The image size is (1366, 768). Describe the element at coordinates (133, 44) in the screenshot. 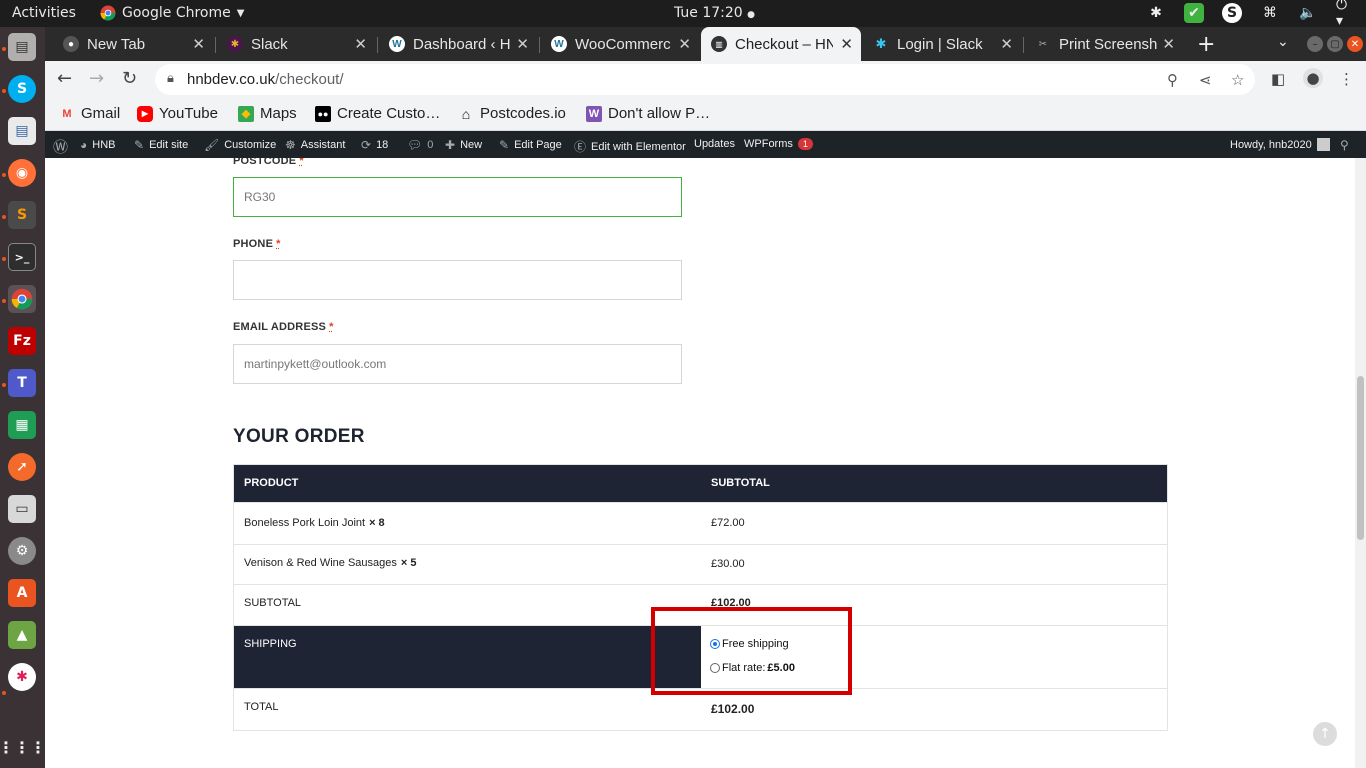

I see `tab-new-tab: ● New Tab ✕` at that location.